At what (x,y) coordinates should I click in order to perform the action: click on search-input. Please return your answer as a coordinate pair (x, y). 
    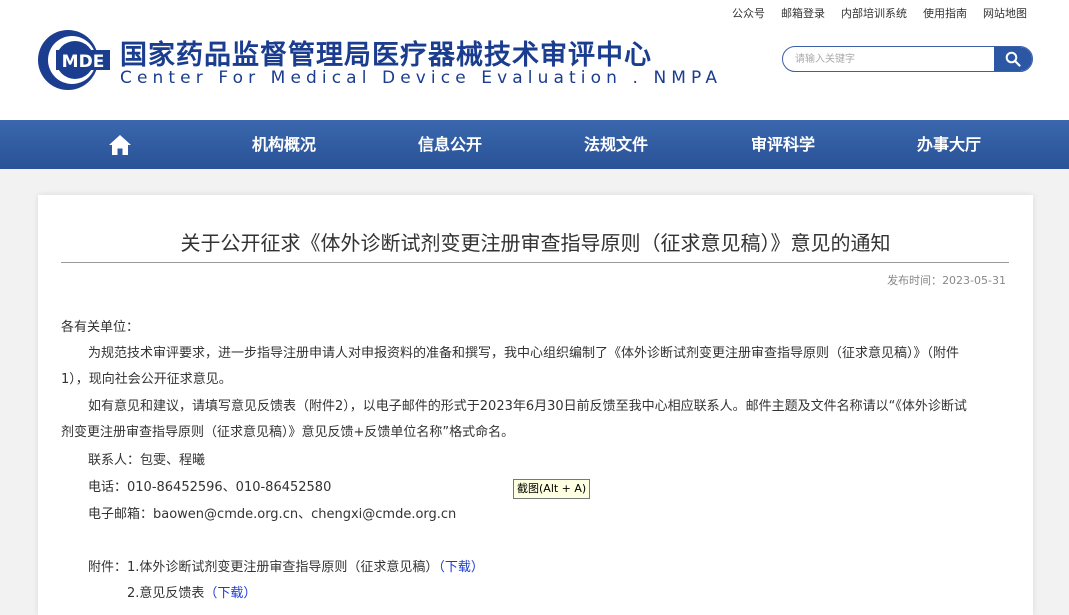
    Looking at the image, I should click on (890, 59).